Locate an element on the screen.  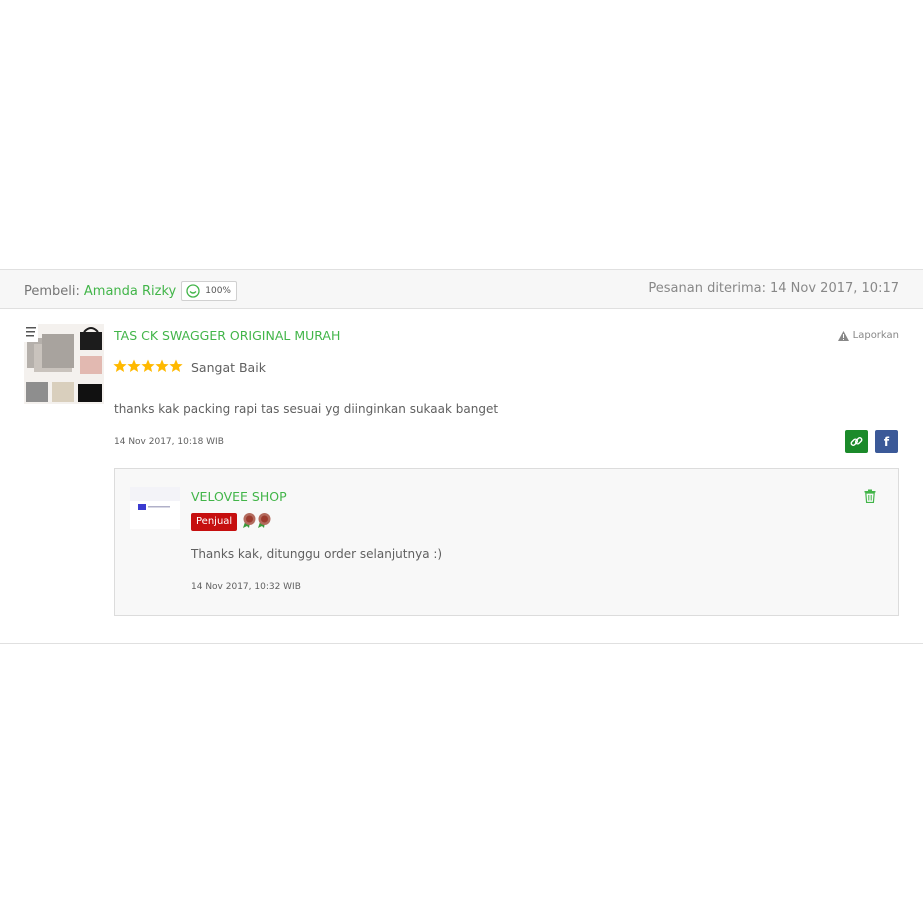
copy-link-button is located at coordinates (856, 441).